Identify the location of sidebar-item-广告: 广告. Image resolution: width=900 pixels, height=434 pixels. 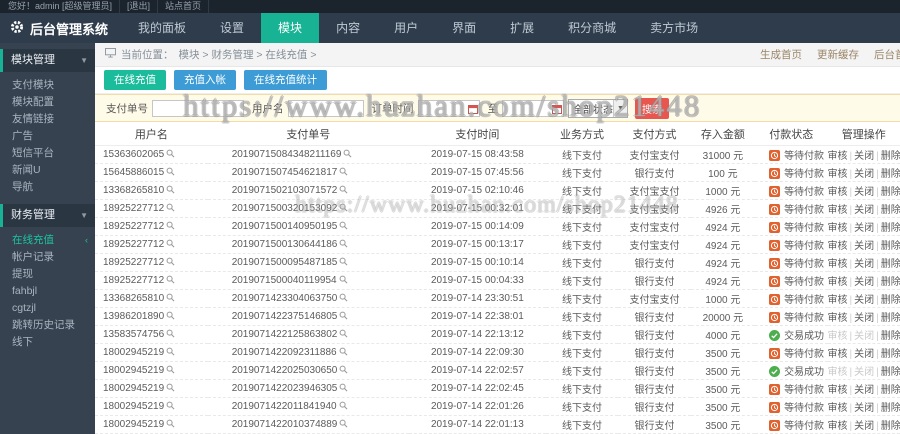
(47, 136).